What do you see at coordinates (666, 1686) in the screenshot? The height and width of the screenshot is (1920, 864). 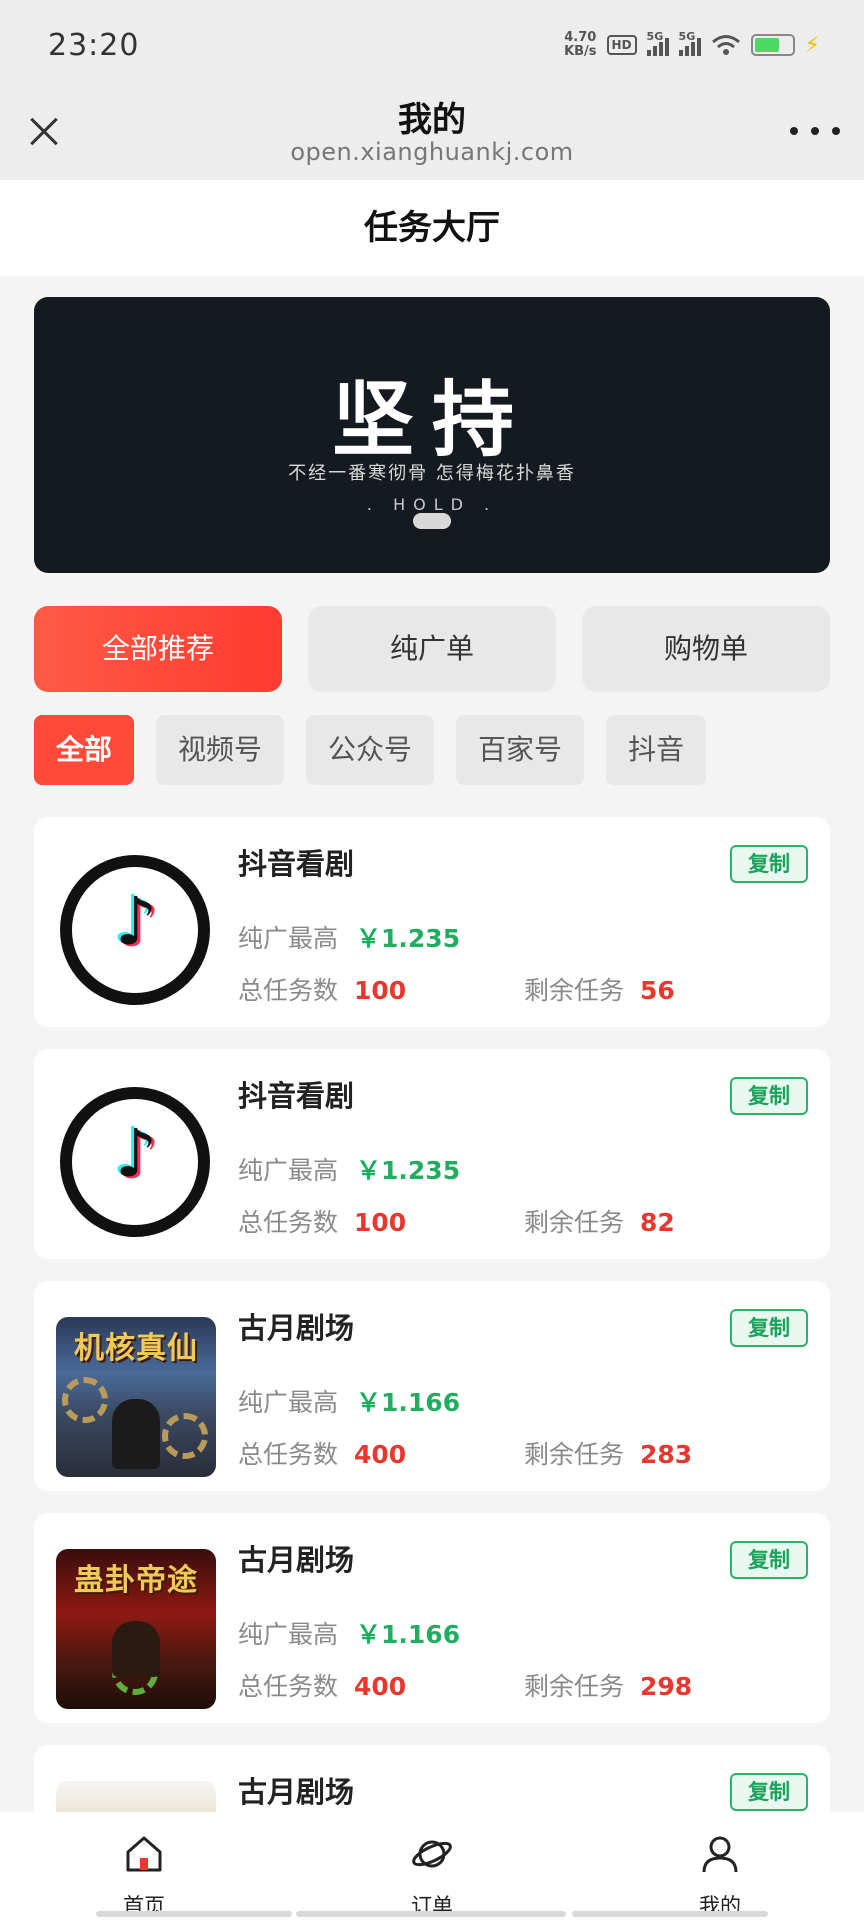 I see `task-remaining: 298` at bounding box center [666, 1686].